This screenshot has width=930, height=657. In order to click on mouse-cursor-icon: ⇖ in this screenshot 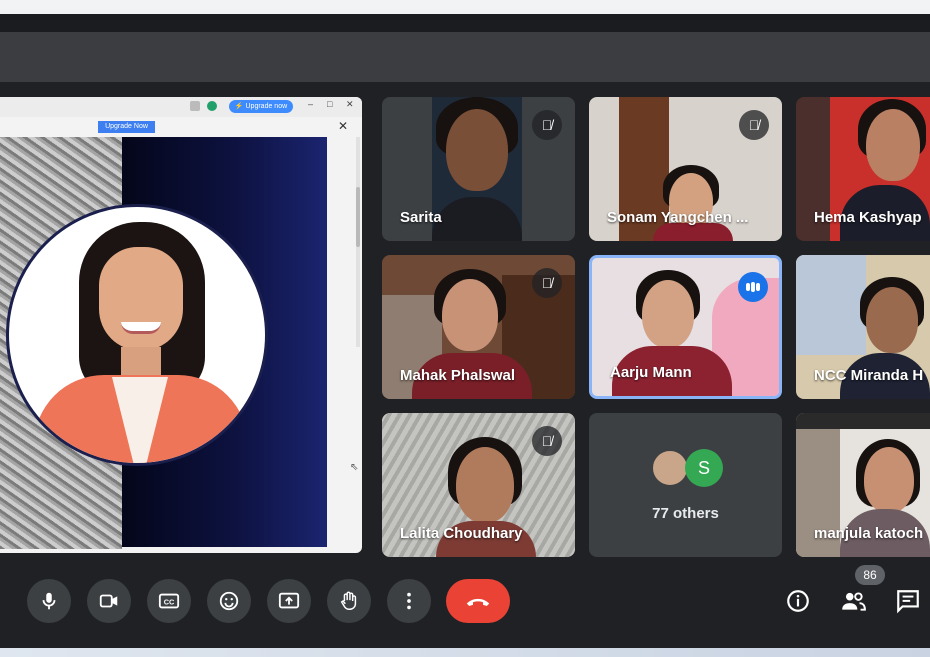, I will do `click(354, 467)`.